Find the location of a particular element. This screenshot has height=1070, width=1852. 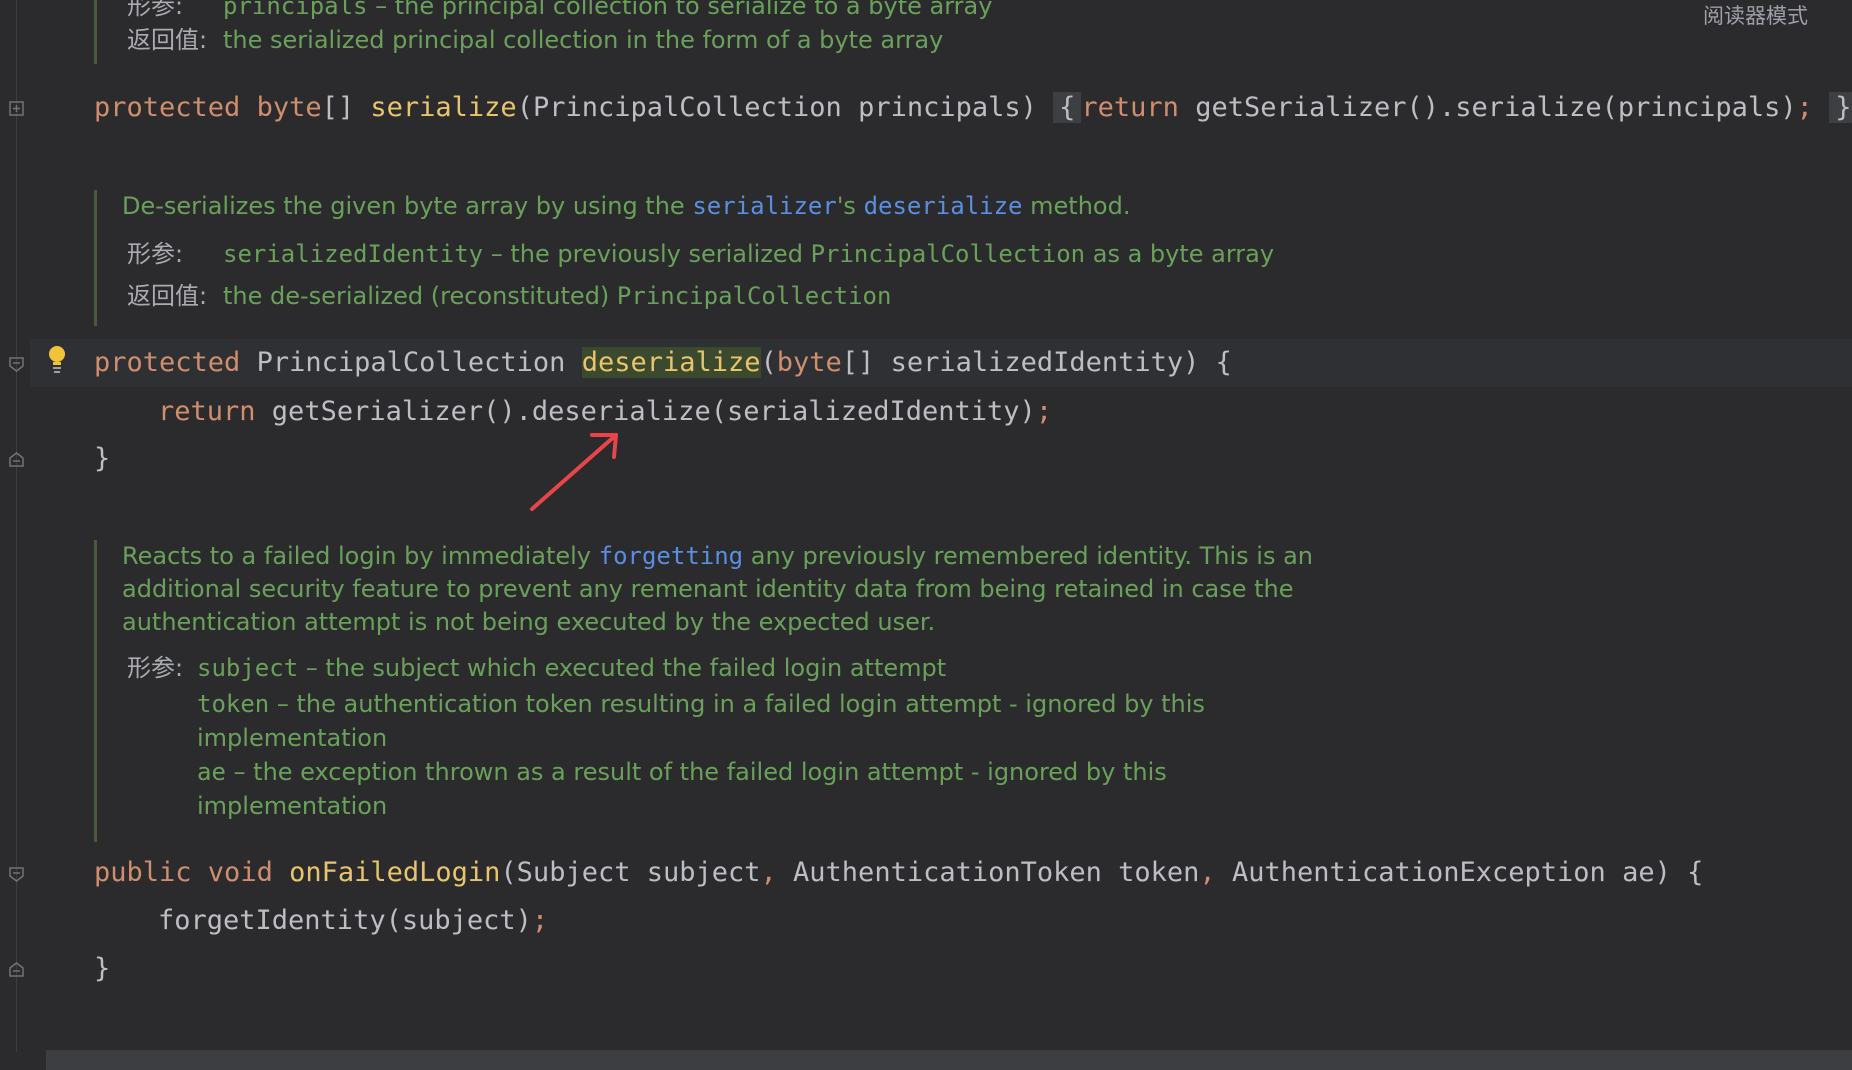

fold-expand-icon is located at coordinates (16, 108).